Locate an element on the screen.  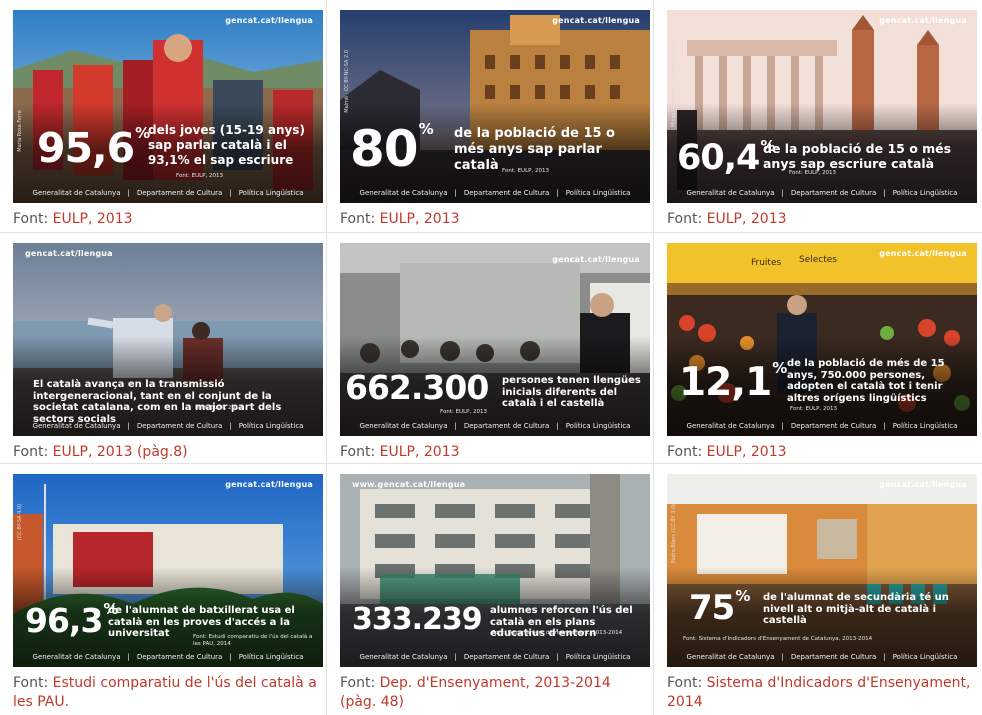
caption-link: Dep. d'Ensenyament, 2013-2014 (pàg. 48) is located at coordinates (475, 692).